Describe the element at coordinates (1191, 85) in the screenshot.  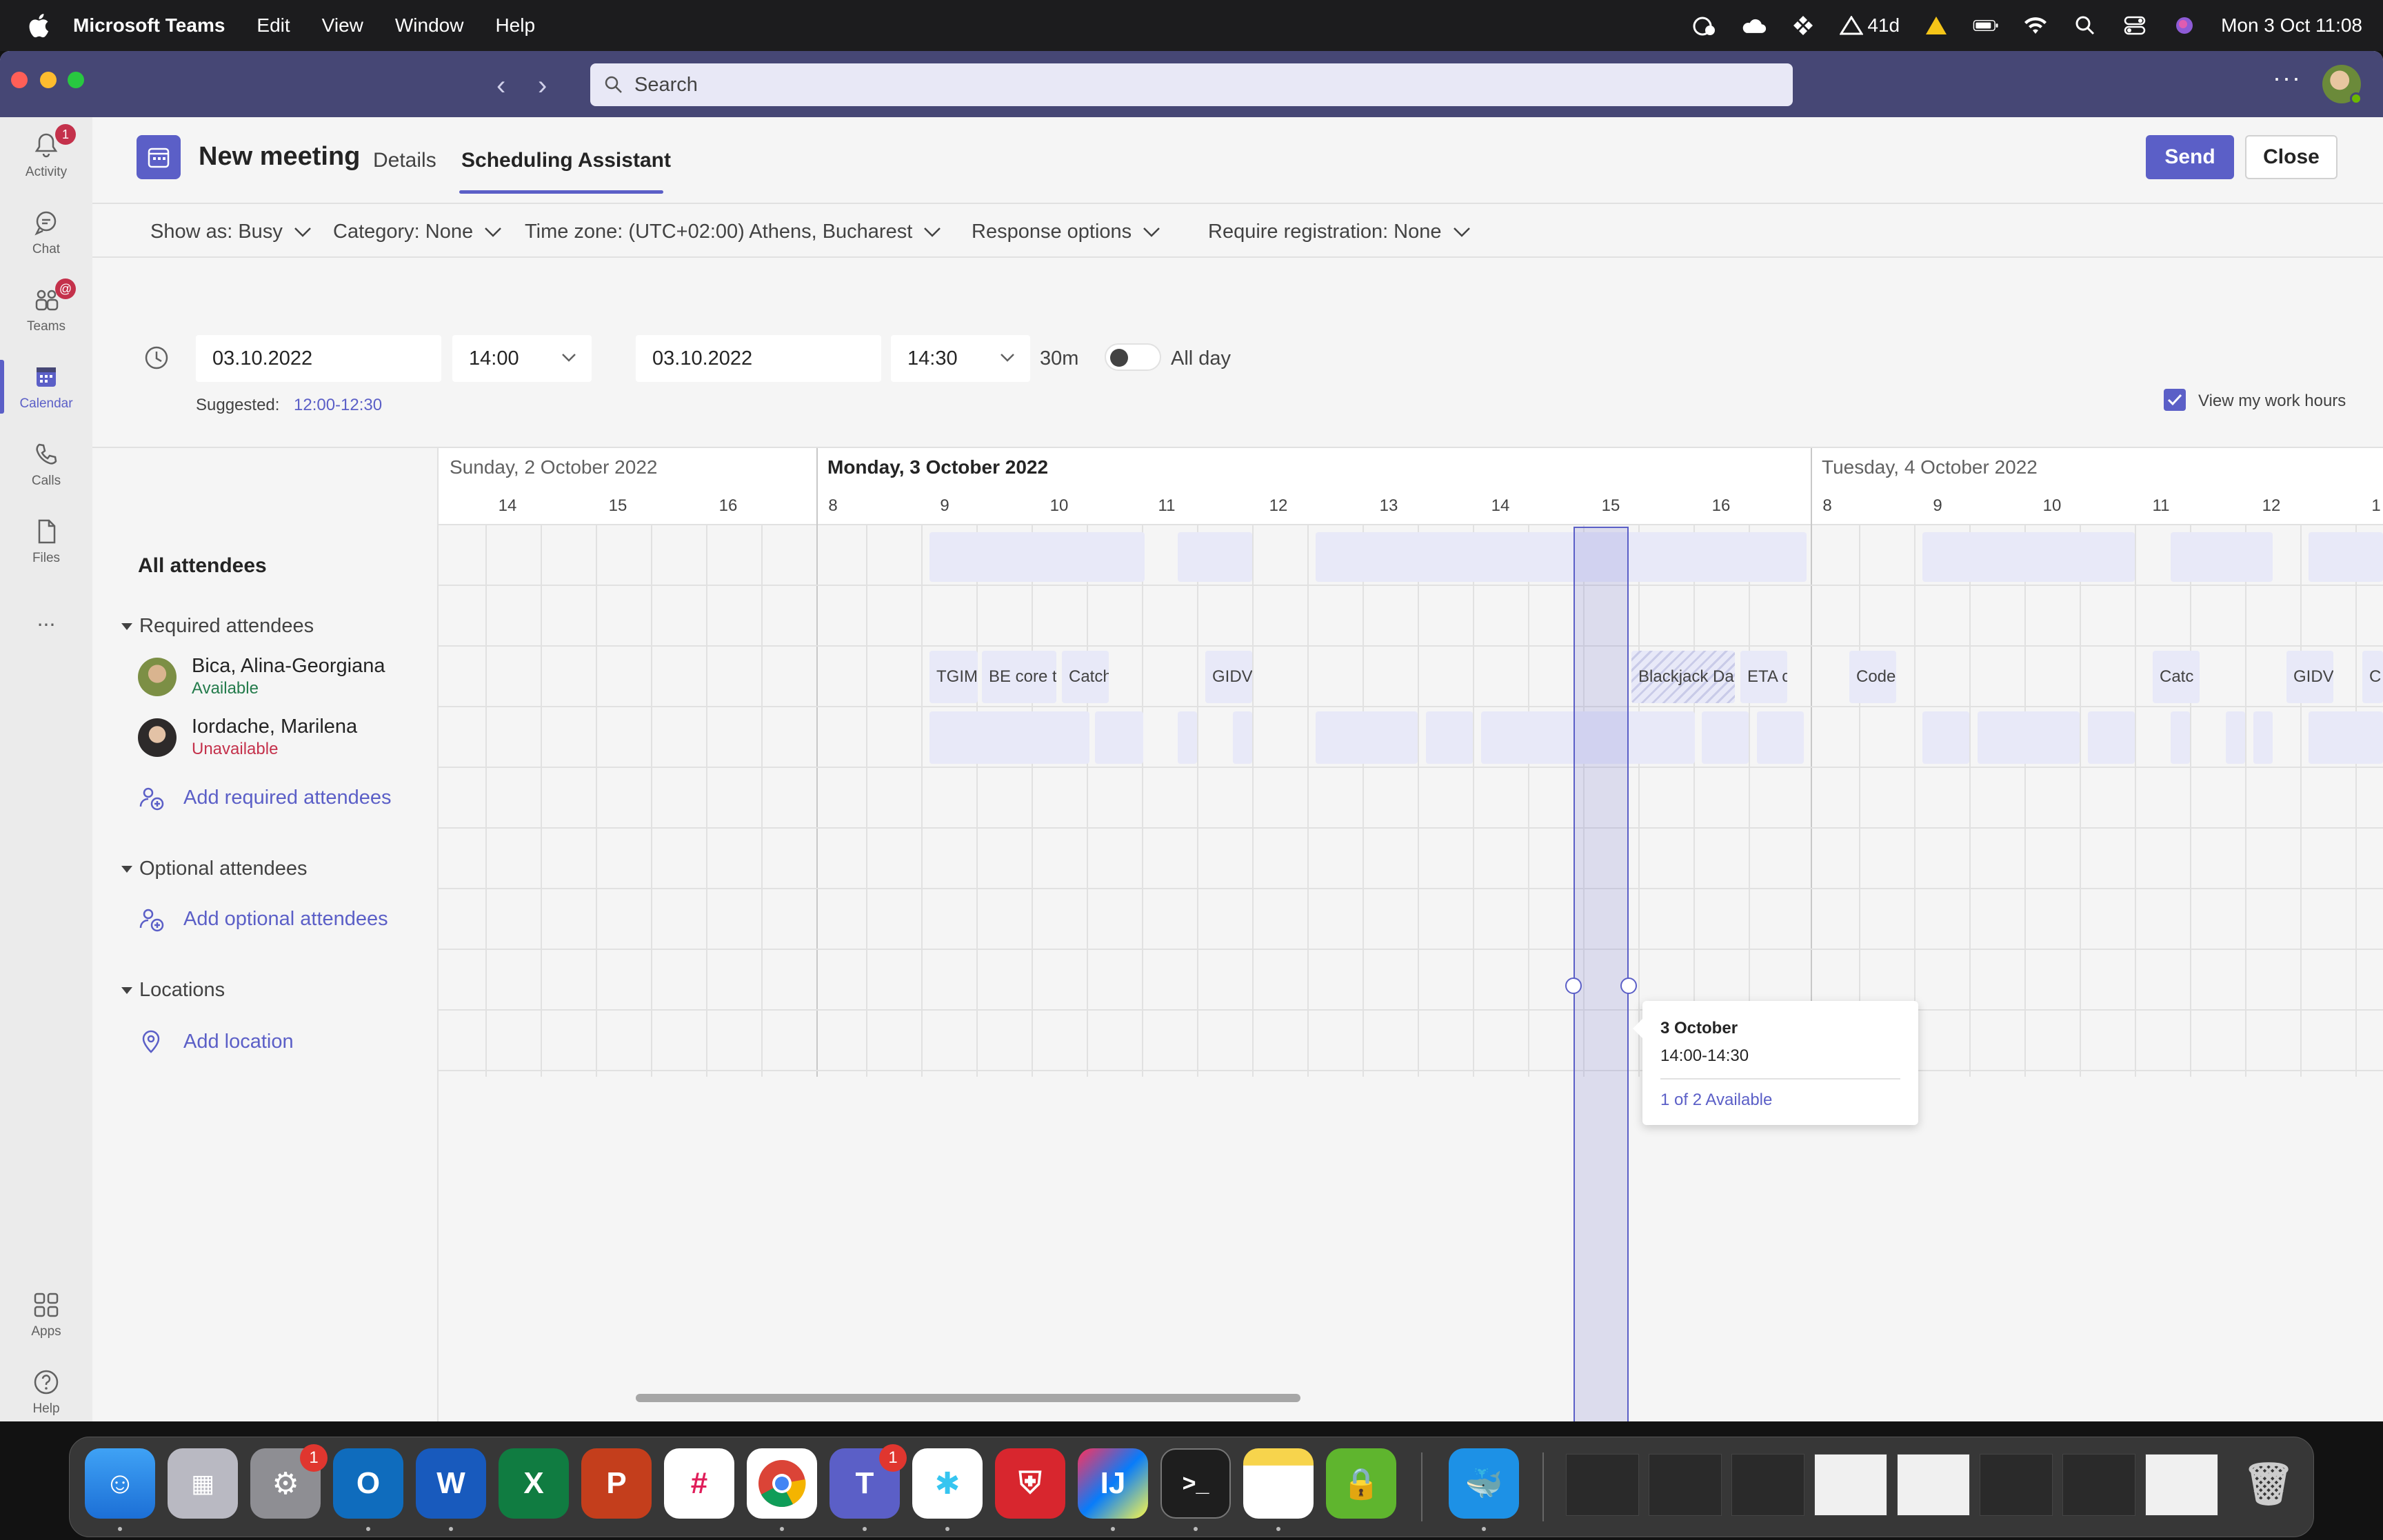
I see `search-input: Search` at that location.